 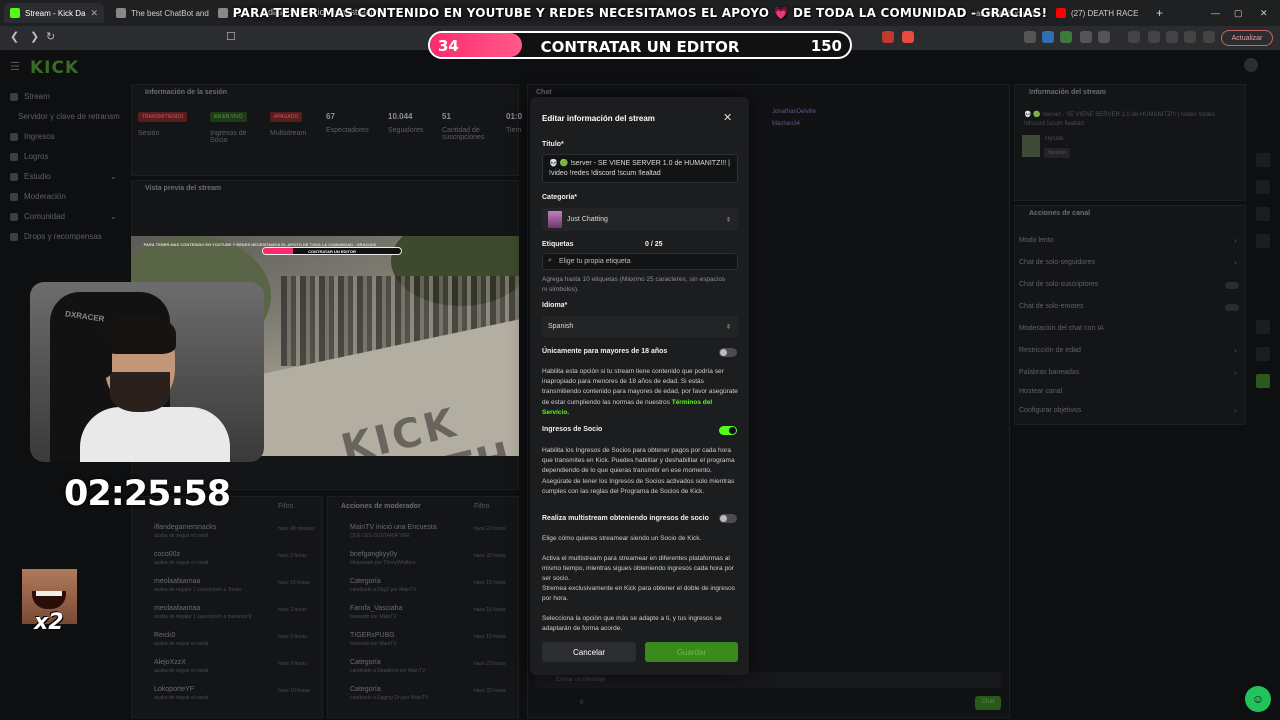 I want to click on chat-send-button: Chat, so click(x=988, y=703).